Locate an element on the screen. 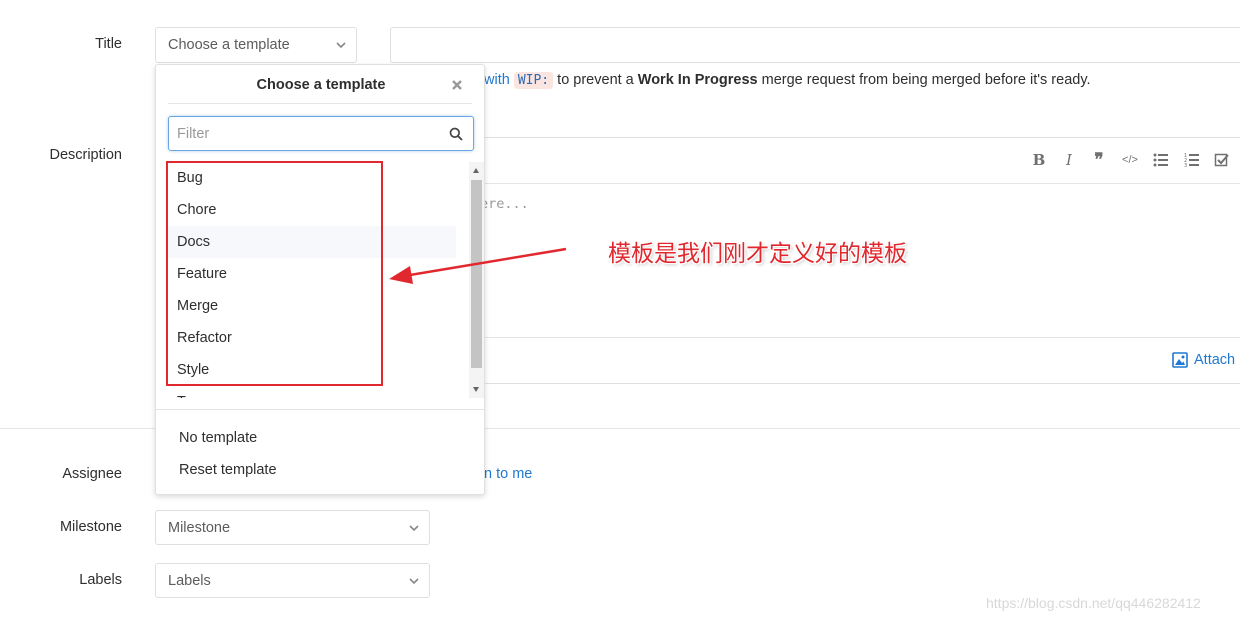 The height and width of the screenshot is (622, 1240). watermark: https://blog.csdn.net/qq446282412 is located at coordinates (1093, 603).